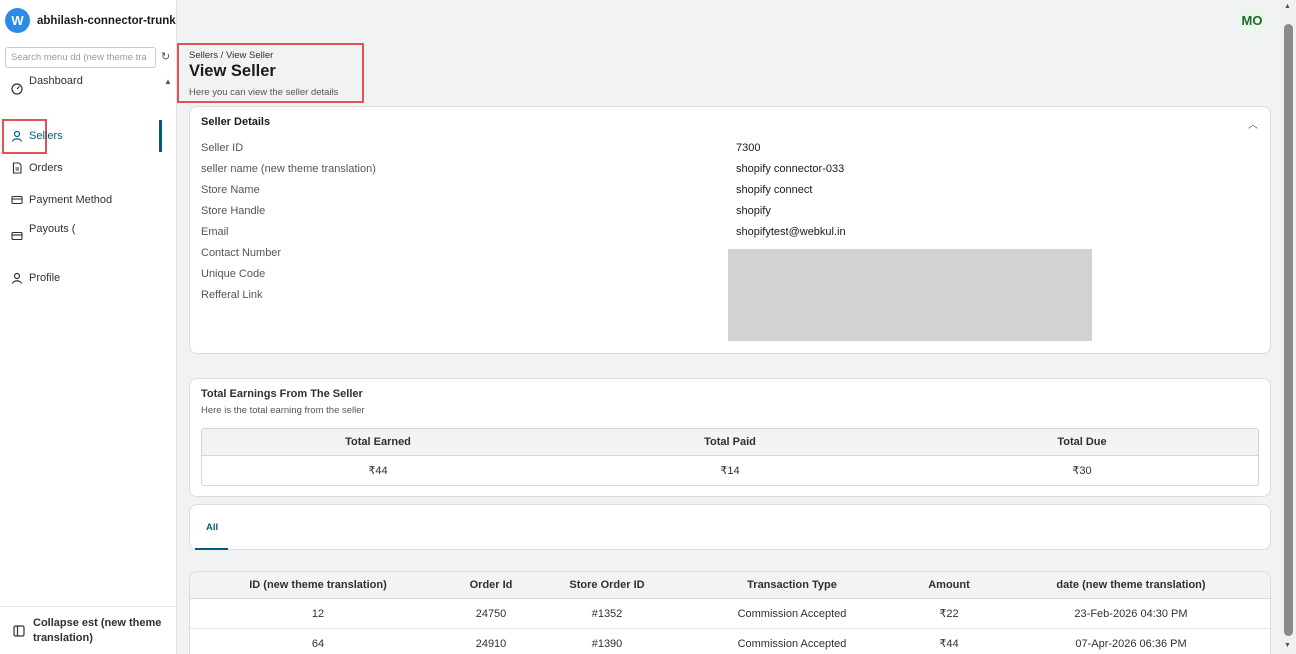 This screenshot has width=1296, height=654. I want to click on seller-details-title: Seller Details, so click(236, 122).